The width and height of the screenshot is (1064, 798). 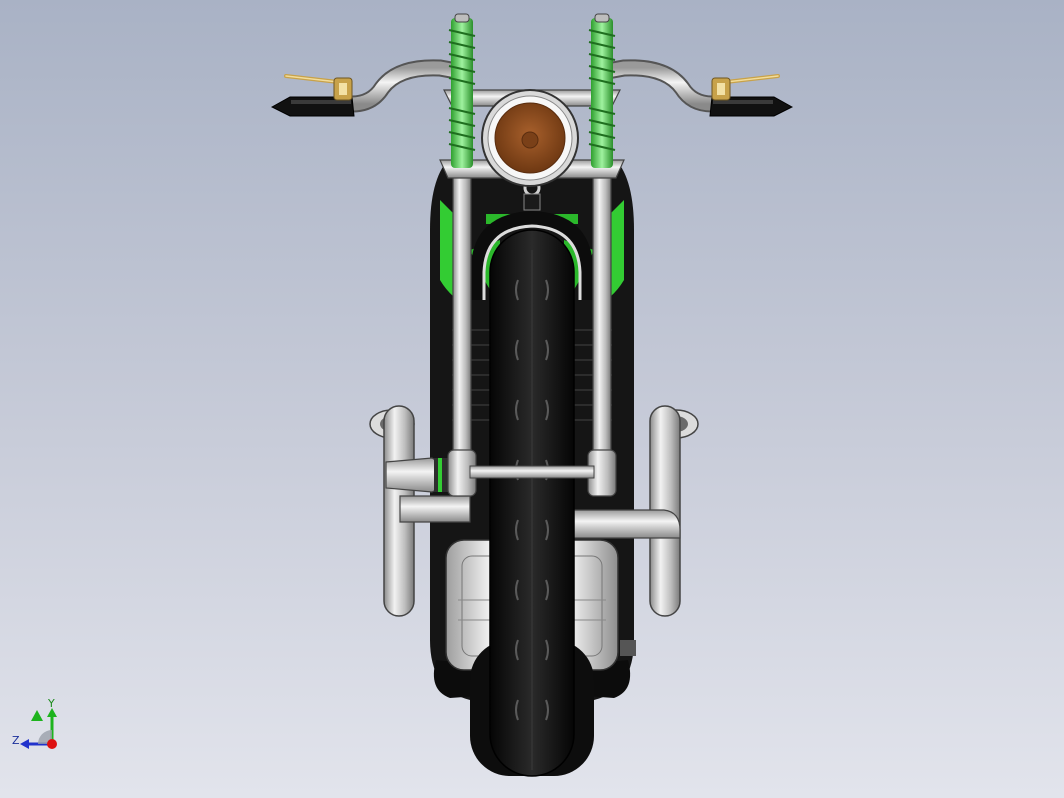 What do you see at coordinates (318, 87) in the screenshot?
I see `left-brake-lever` at bounding box center [318, 87].